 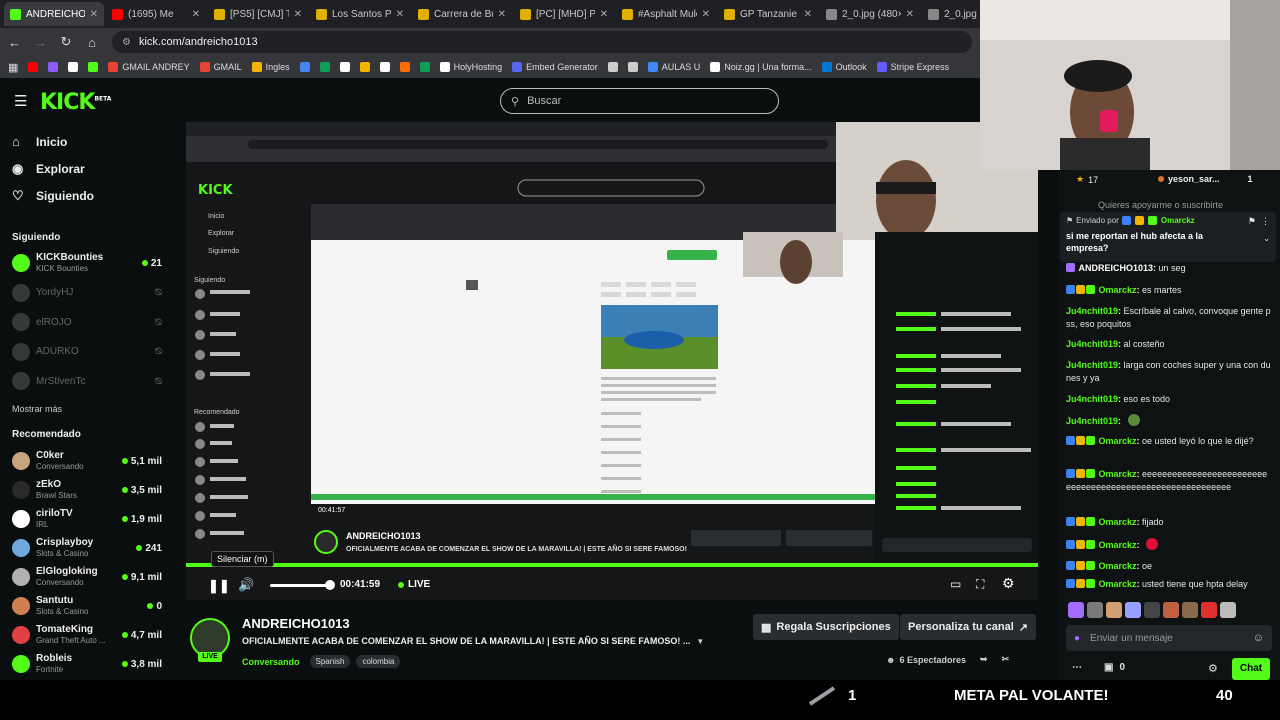 I want to click on browser-tab: (1695) Me ✕, so click(x=156, y=14).